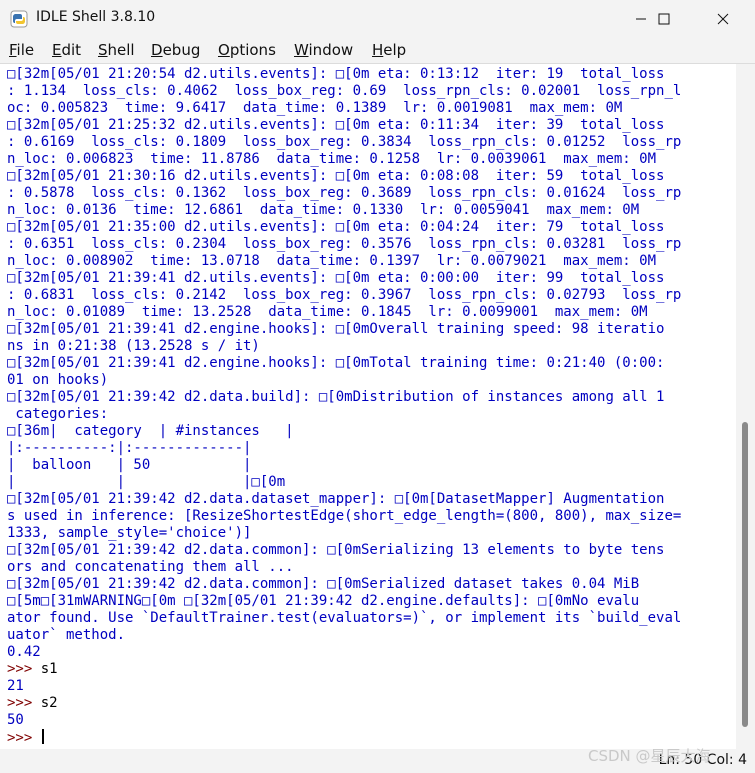  I want to click on shell-output-text: 01 on hooks), so click(58, 380).